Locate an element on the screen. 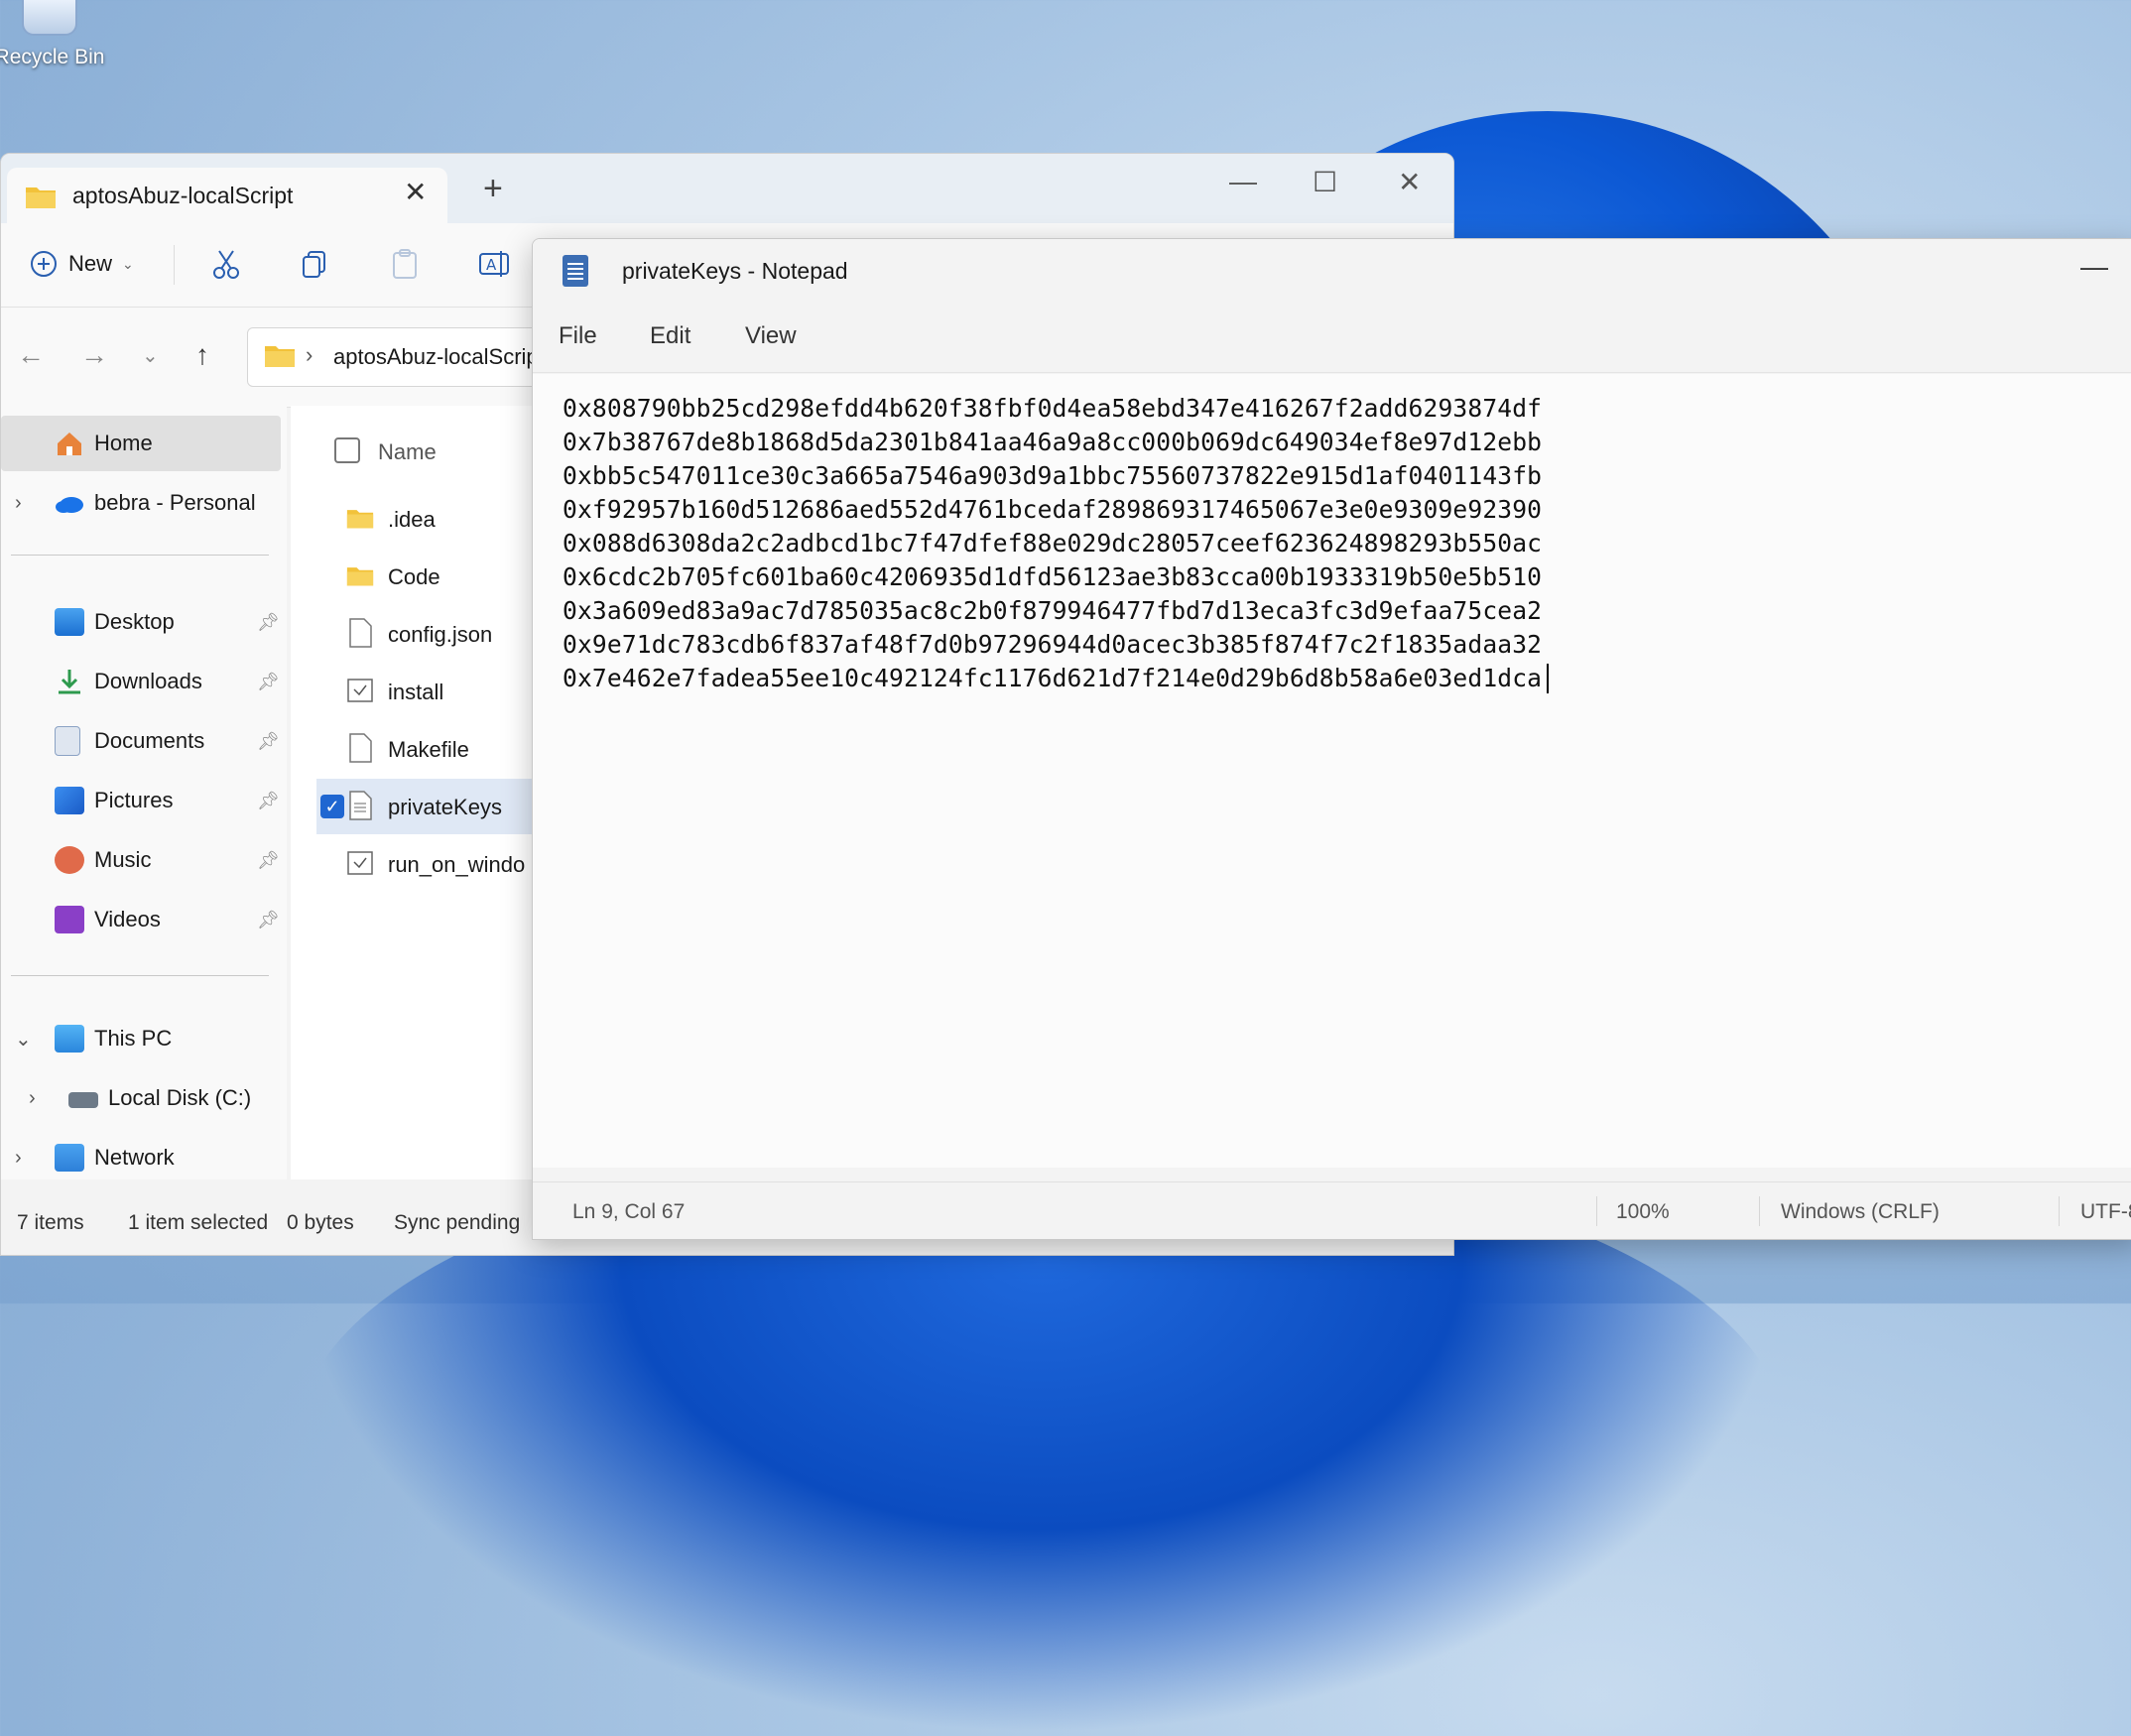  menu-file: File is located at coordinates (578, 336).